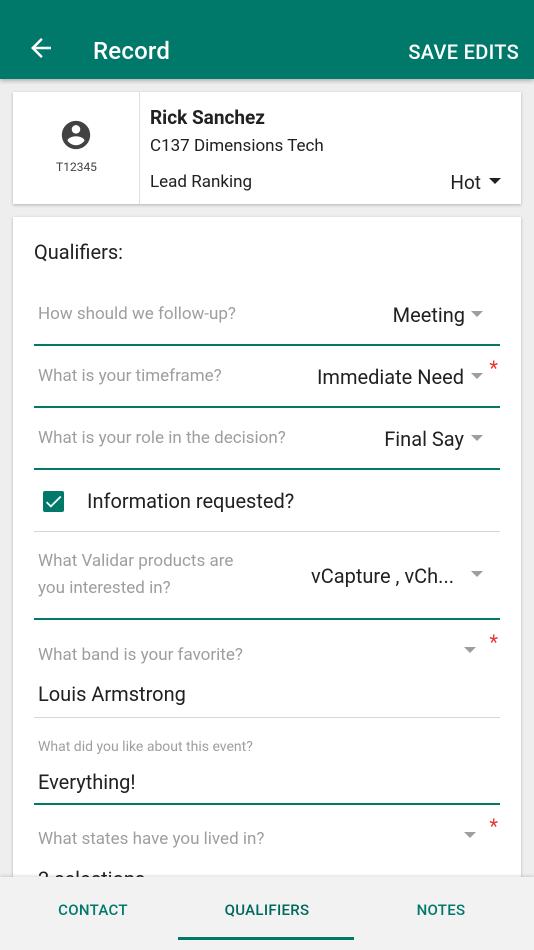 The width and height of the screenshot is (534, 950). What do you see at coordinates (267, 910) in the screenshot?
I see `tab-label: QUALIFIERS` at bounding box center [267, 910].